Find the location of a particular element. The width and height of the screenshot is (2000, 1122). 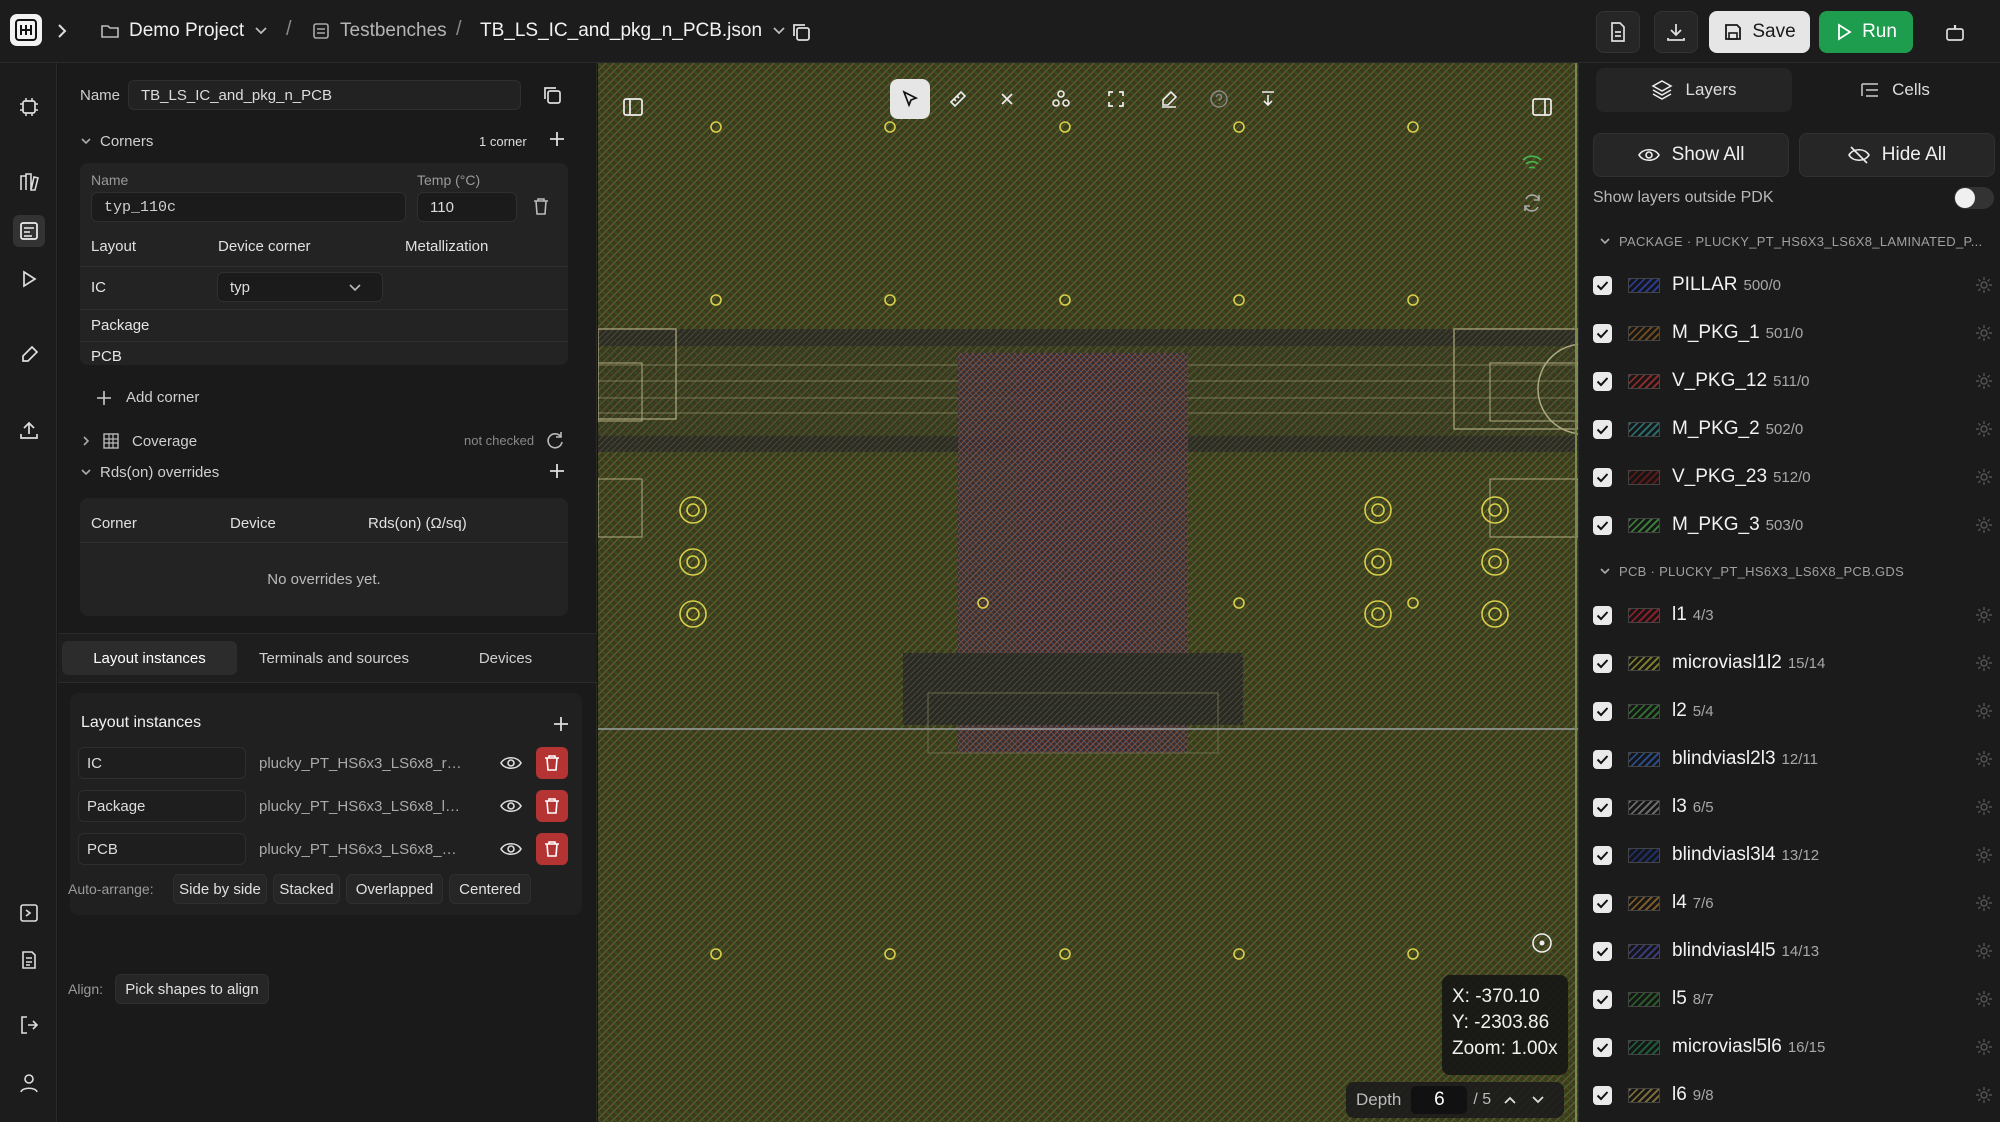

simulate-nav-icon is located at coordinates (29, 279).